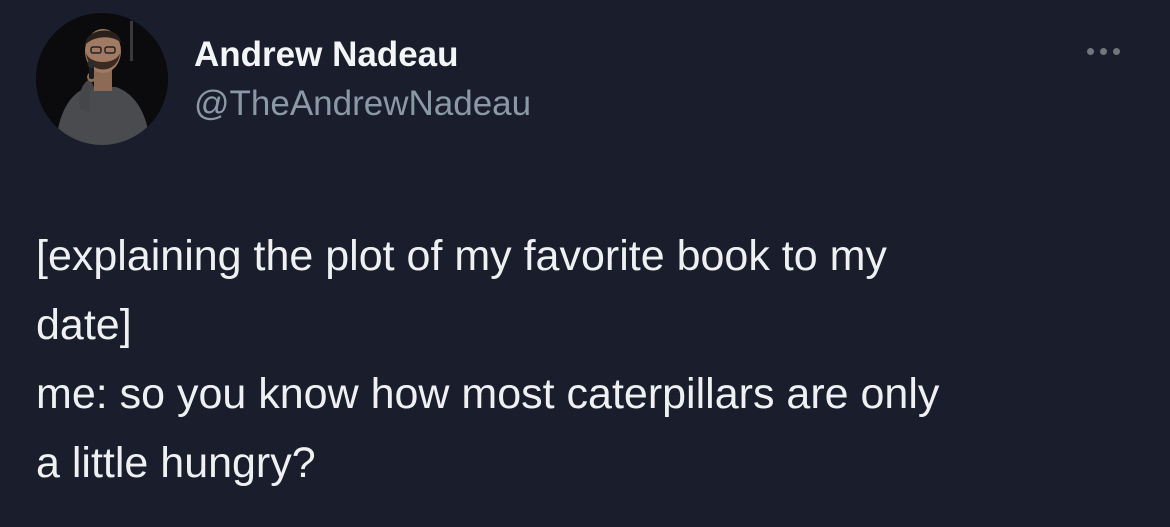 The image size is (1170, 527). I want to click on tweet-text-line: date], so click(84, 325).